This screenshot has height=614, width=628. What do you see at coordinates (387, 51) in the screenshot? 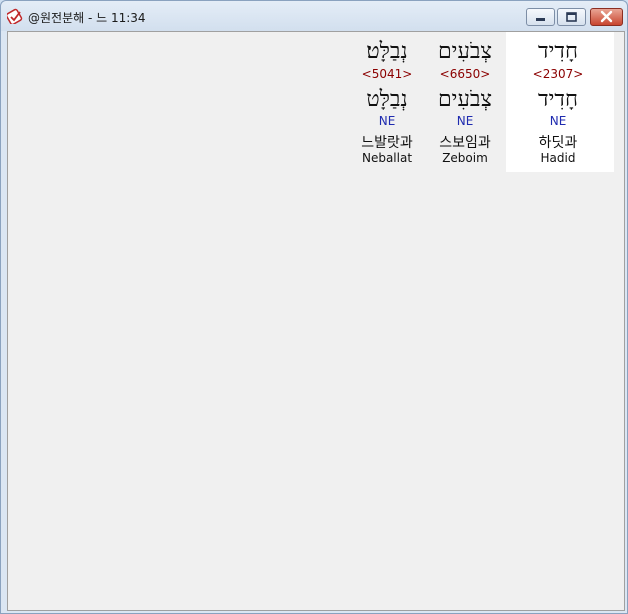
I see `hebrew-text: נְבַלָּט׃` at bounding box center [387, 51].